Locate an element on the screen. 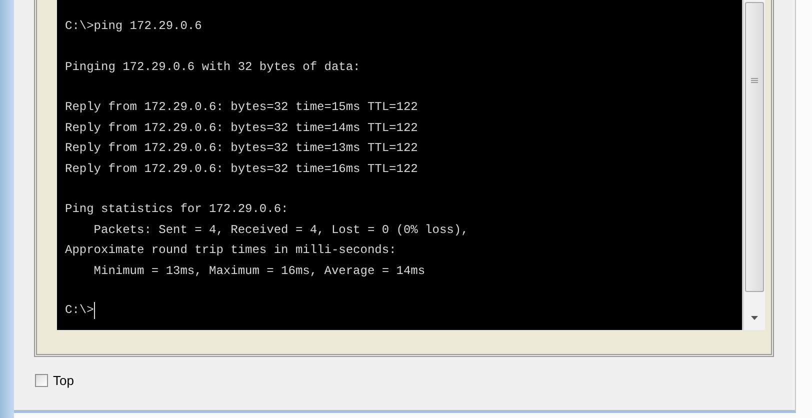 The width and height of the screenshot is (812, 418). terminal-line: Ping statistics for 172.29.0.6: is located at coordinates (177, 209).